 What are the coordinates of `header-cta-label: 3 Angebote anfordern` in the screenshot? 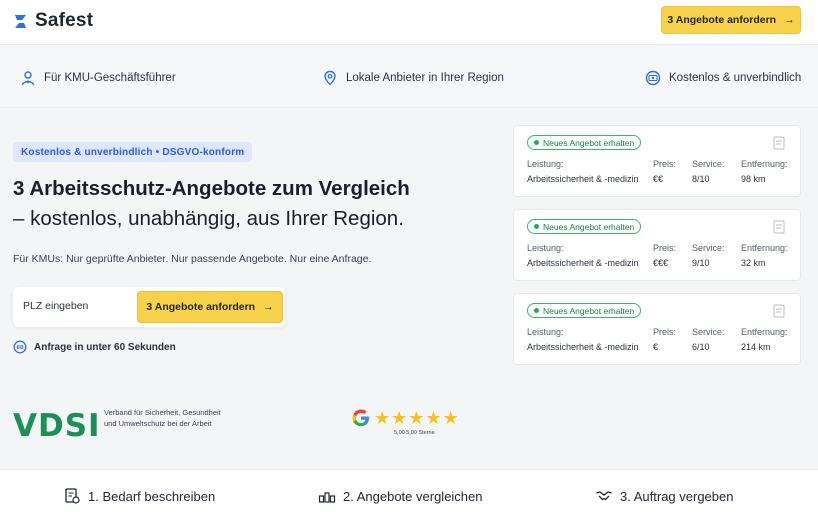 It's located at (722, 20).